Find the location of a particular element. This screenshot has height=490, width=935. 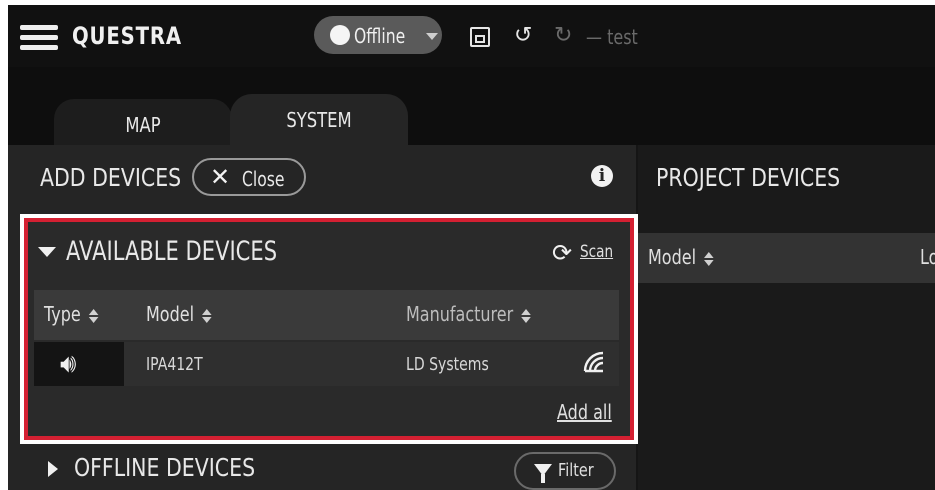

column-header-type: Type is located at coordinates (71, 314).